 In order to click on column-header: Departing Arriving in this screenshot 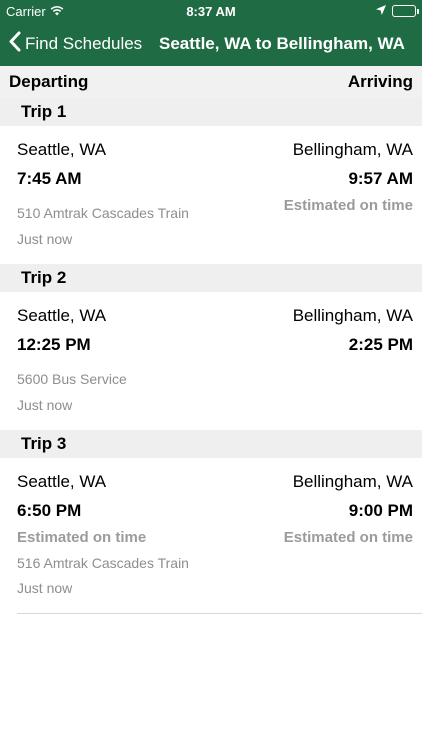, I will do `click(211, 82)`.